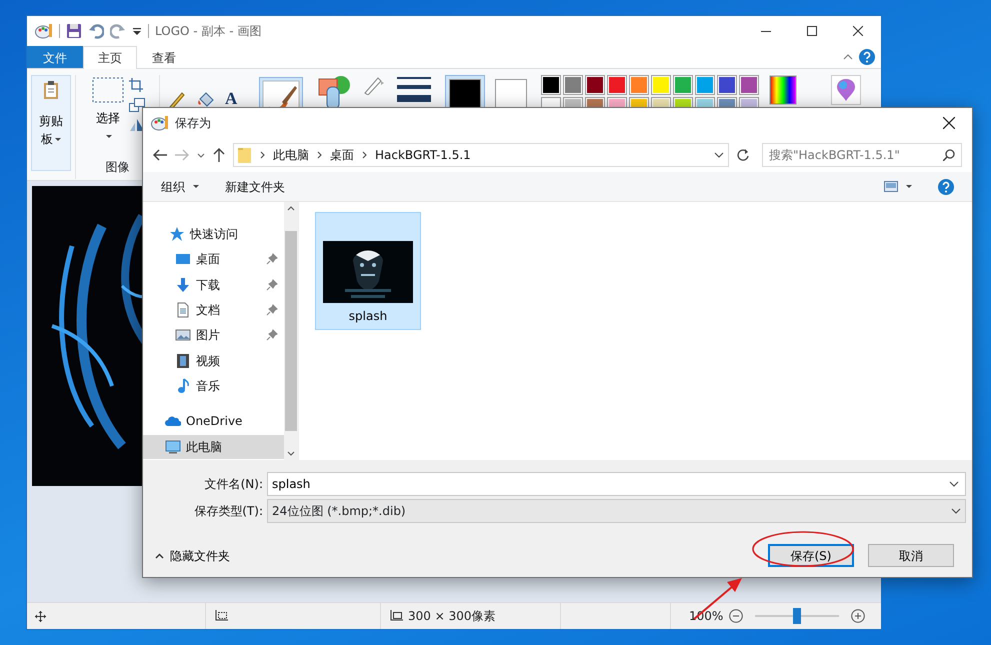 This screenshot has height=645, width=991. I want to click on address-bar: 此电脑 桌面 HackBGRT-1.5.1, so click(481, 155).